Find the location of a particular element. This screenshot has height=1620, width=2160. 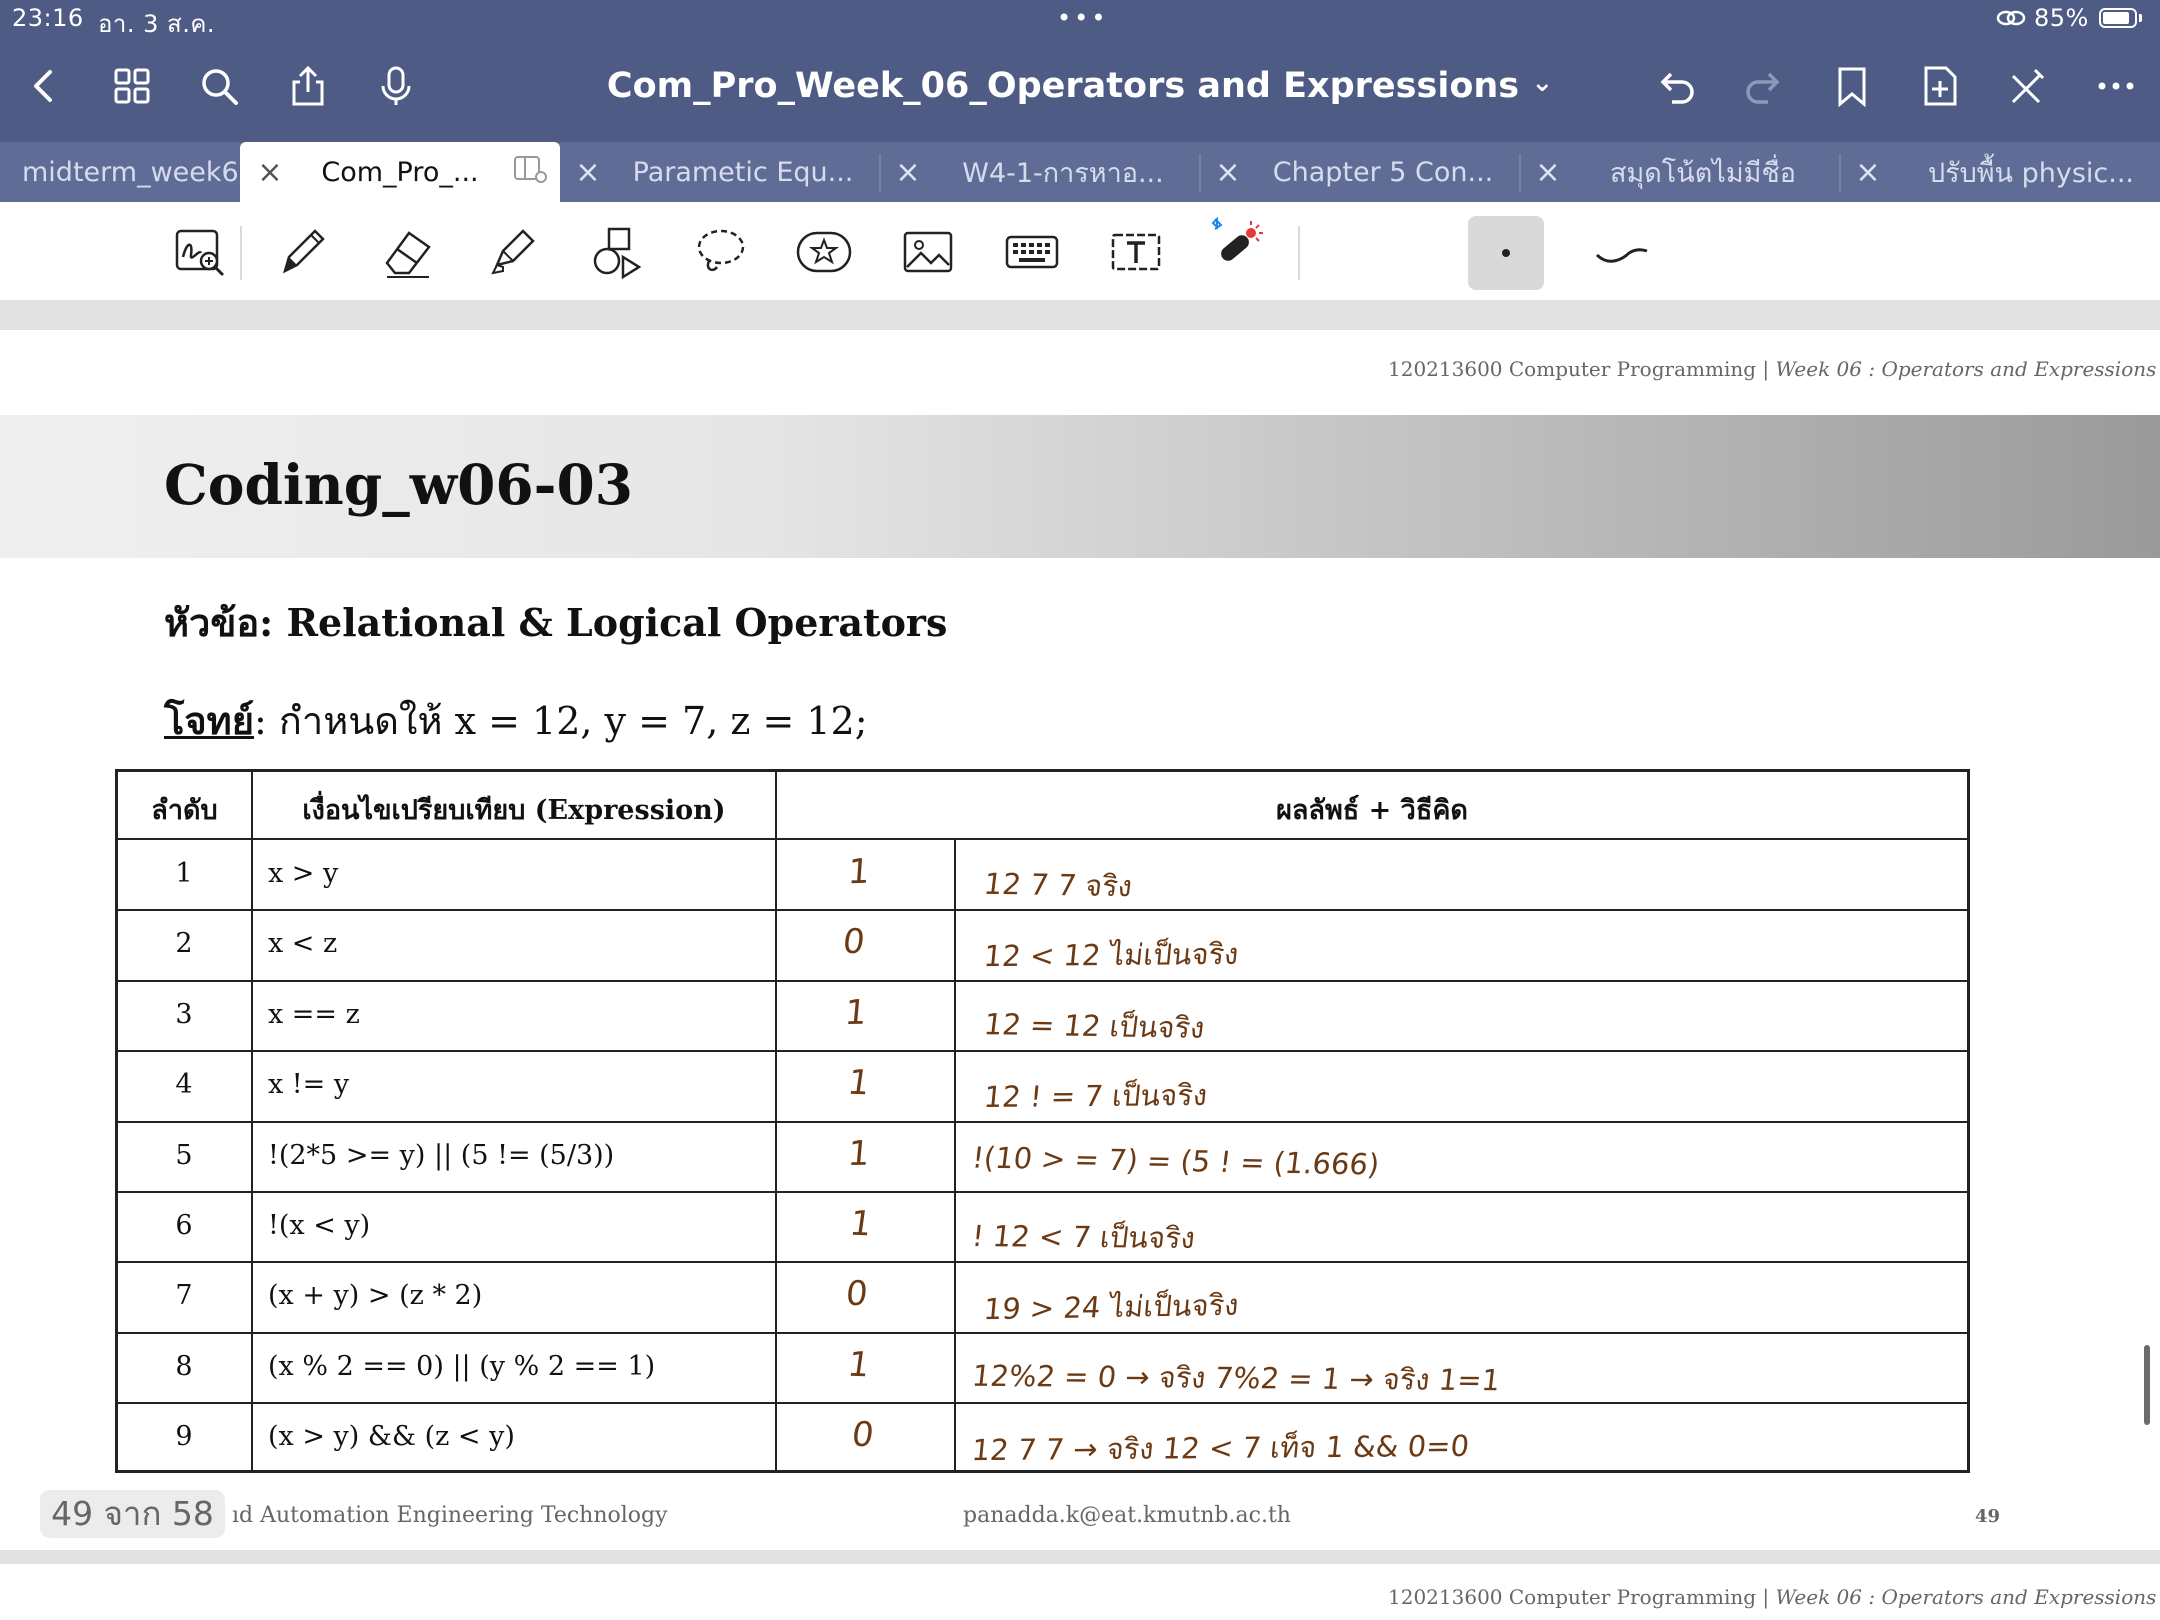

more-icon is located at coordinates (2116, 86).